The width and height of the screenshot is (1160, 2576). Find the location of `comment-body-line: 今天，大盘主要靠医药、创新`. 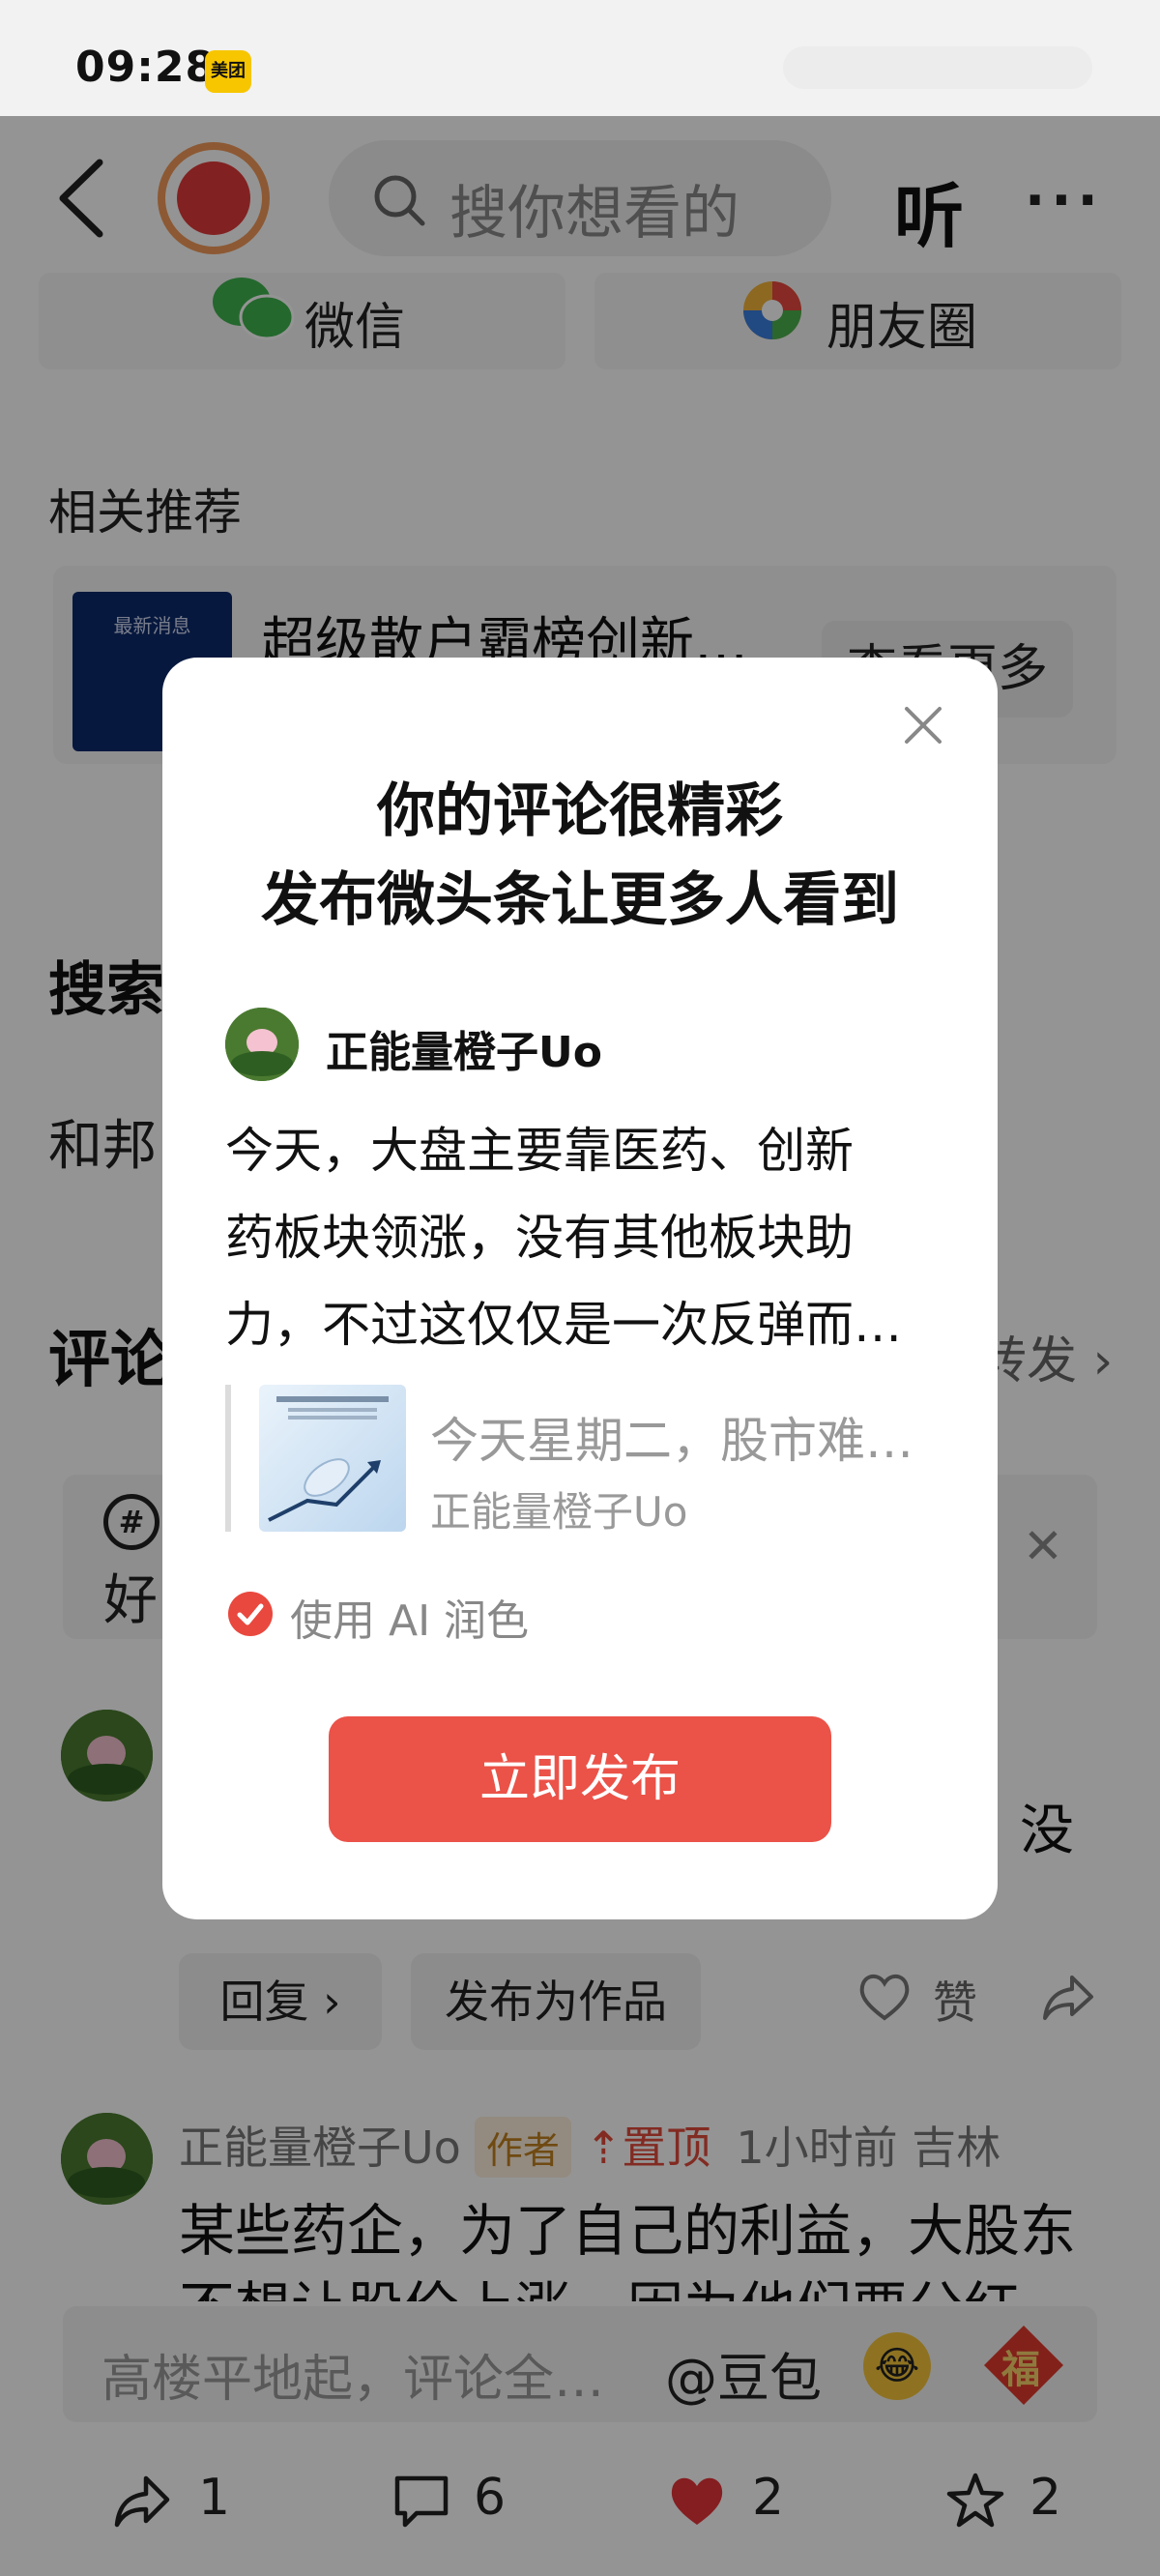

comment-body-line: 今天，大盘主要靠医药、创新 is located at coordinates (539, 1151).